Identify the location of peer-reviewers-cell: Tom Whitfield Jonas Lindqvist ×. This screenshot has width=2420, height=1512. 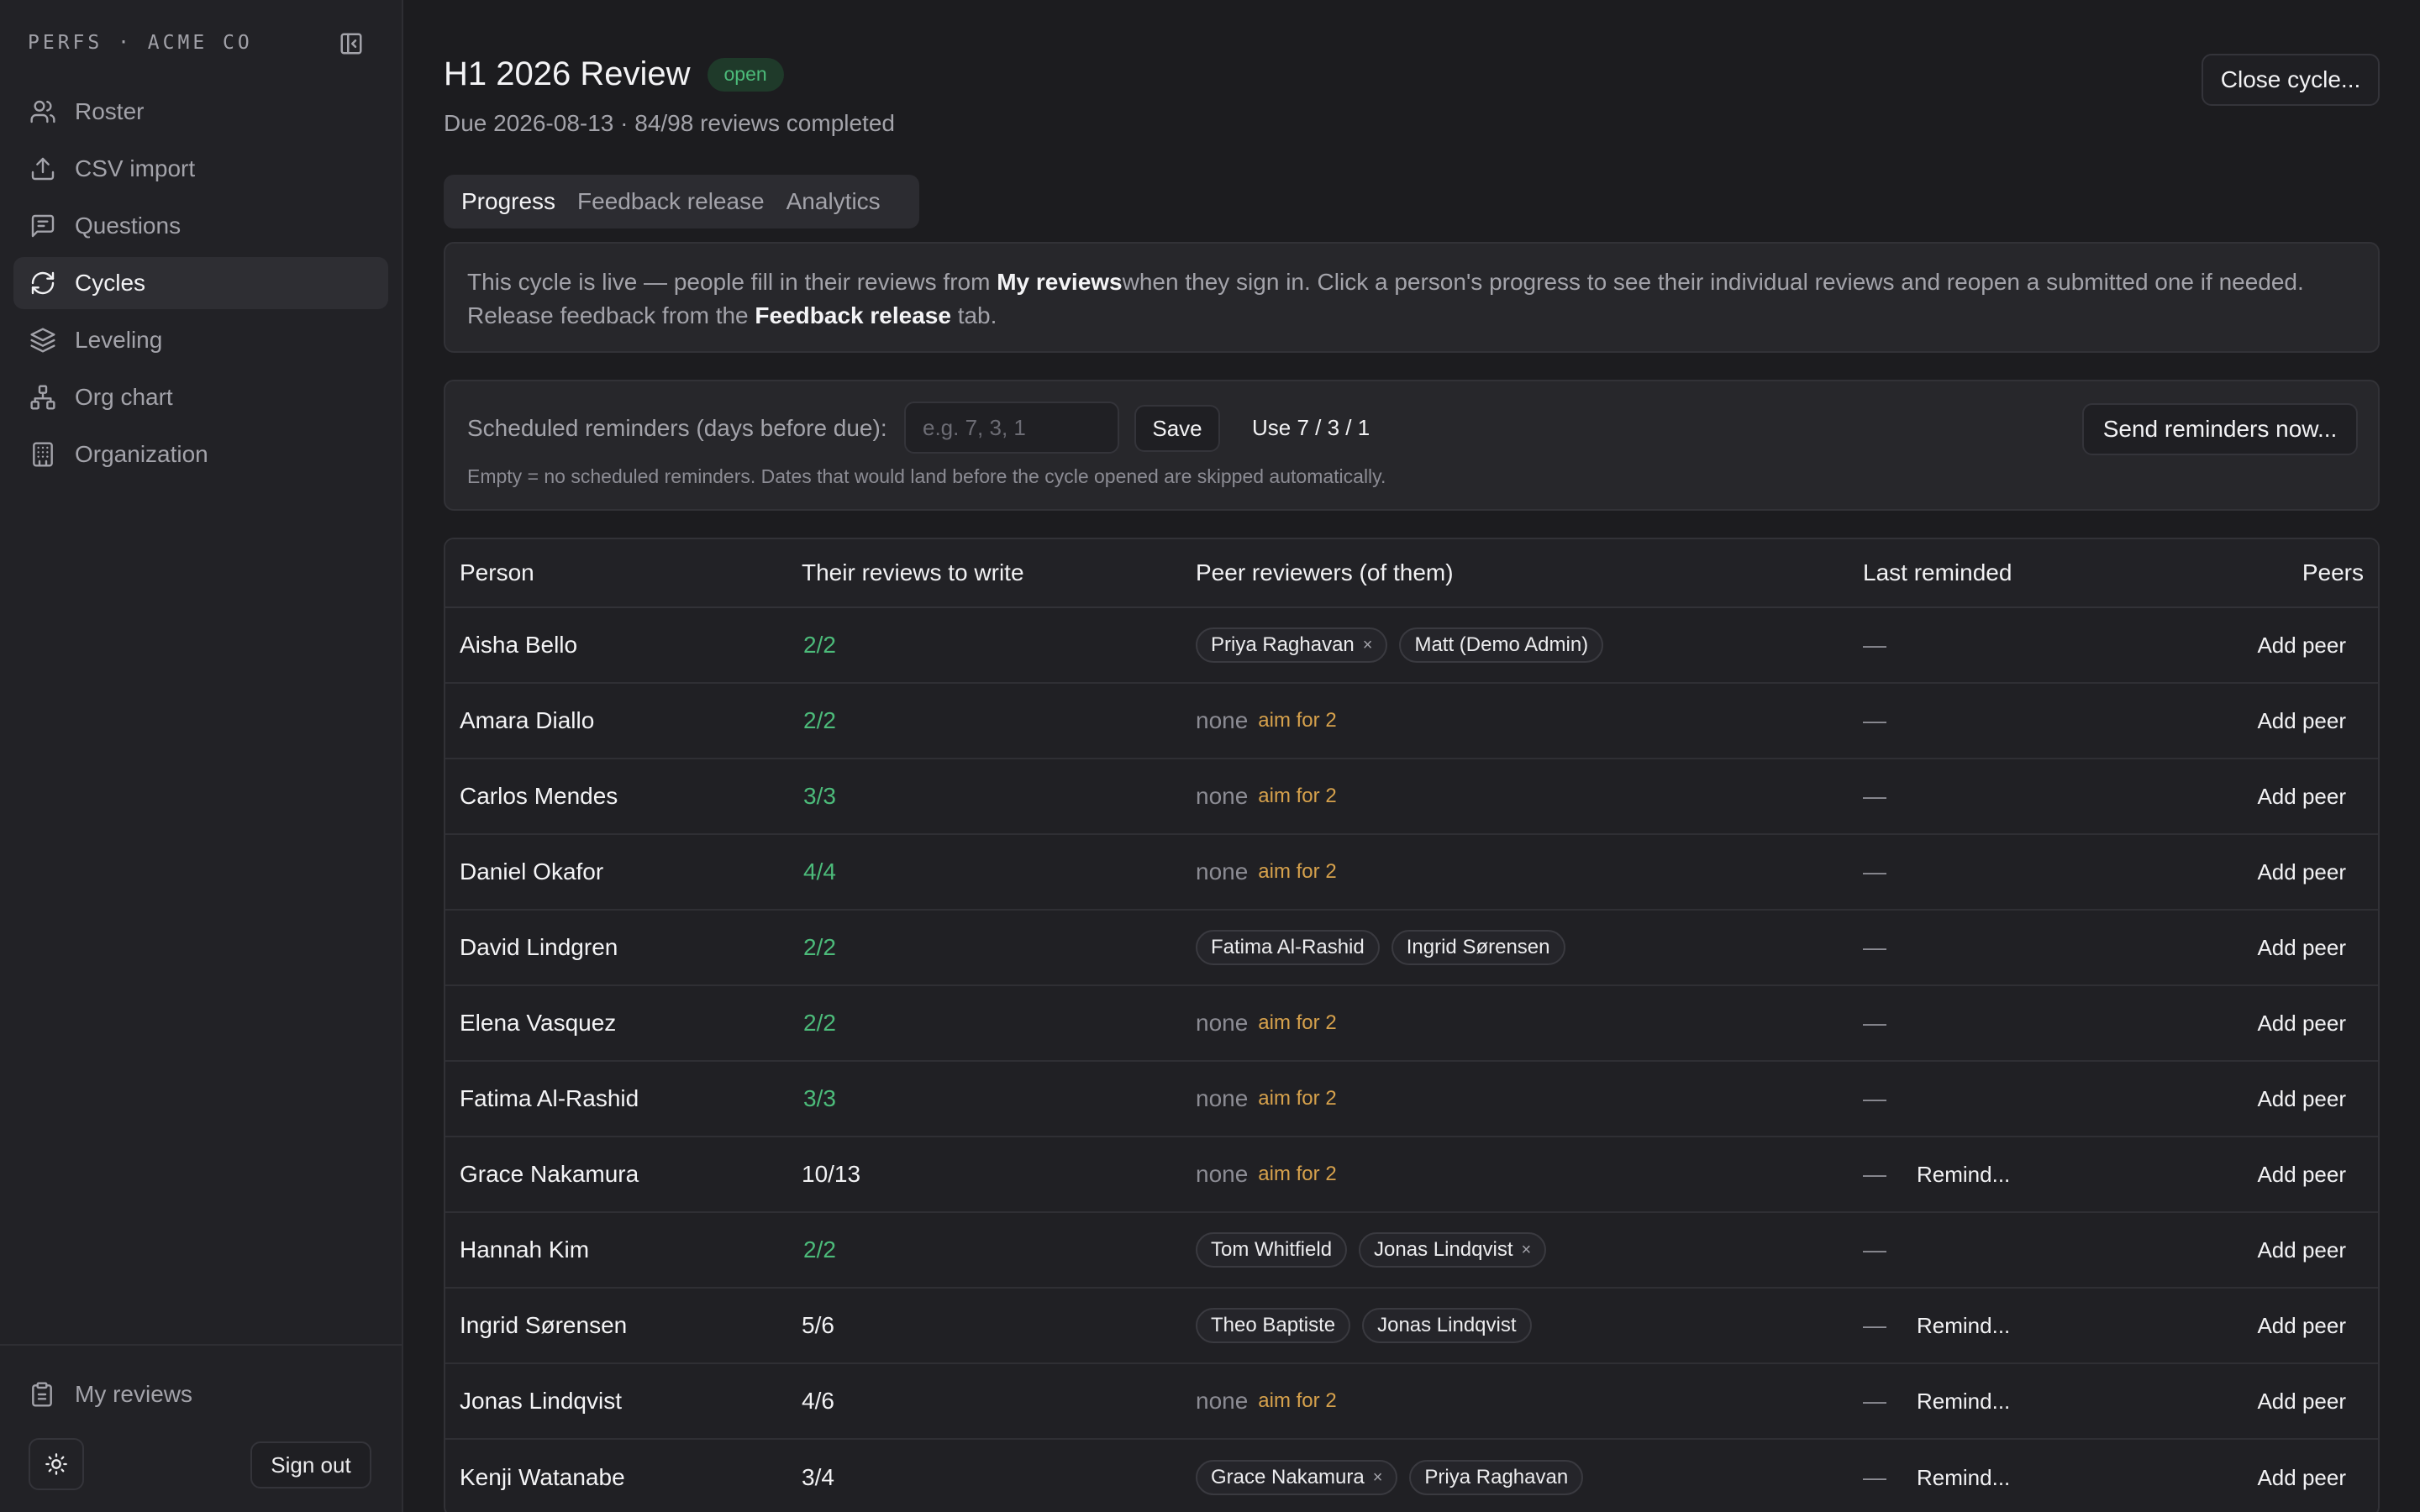
(1529, 1250).